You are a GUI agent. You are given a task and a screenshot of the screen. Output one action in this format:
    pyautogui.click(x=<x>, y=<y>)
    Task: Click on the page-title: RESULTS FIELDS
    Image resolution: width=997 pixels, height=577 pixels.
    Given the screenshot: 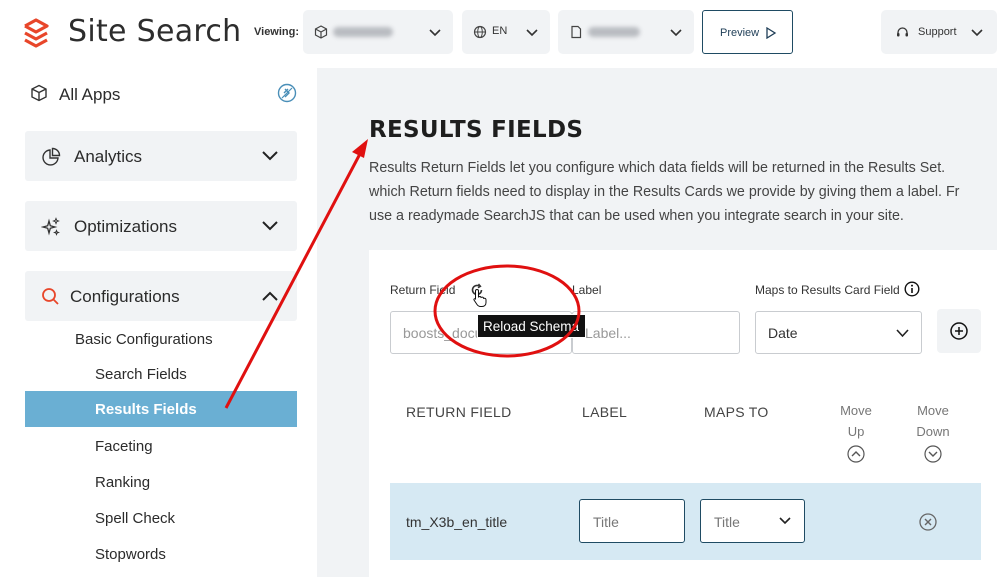 What is the action you would take?
    pyautogui.click(x=476, y=130)
    